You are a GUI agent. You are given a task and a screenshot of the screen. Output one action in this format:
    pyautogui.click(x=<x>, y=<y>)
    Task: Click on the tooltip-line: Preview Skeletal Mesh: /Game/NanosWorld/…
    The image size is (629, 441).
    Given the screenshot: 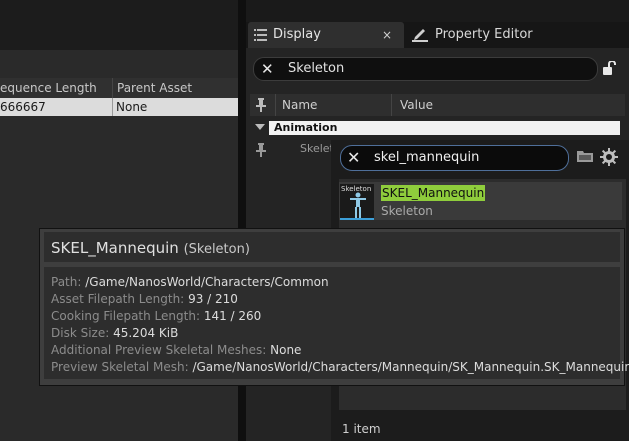 What is the action you would take?
    pyautogui.click(x=340, y=367)
    